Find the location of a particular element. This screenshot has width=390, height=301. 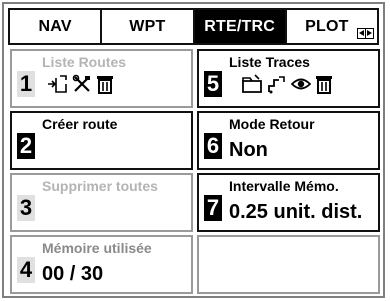

tab-scroll-left-icon is located at coordinates (361, 33).